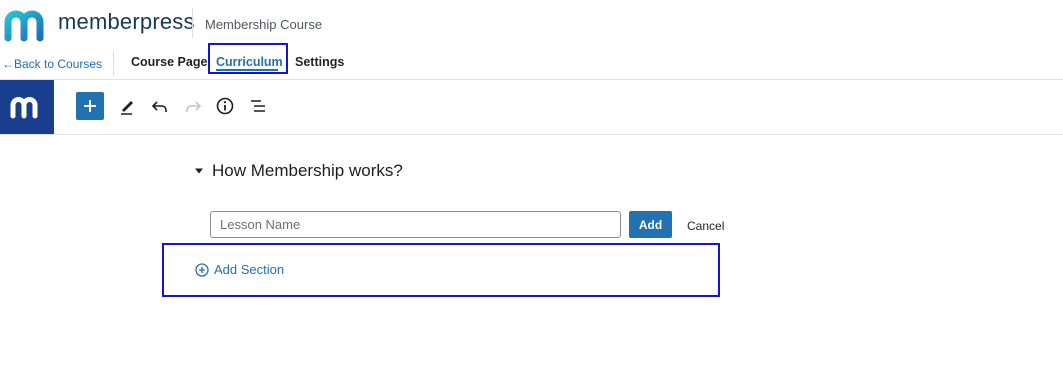 The height and width of the screenshot is (386, 1063). What do you see at coordinates (319, 62) in the screenshot?
I see `tab-settings: Settings` at bounding box center [319, 62].